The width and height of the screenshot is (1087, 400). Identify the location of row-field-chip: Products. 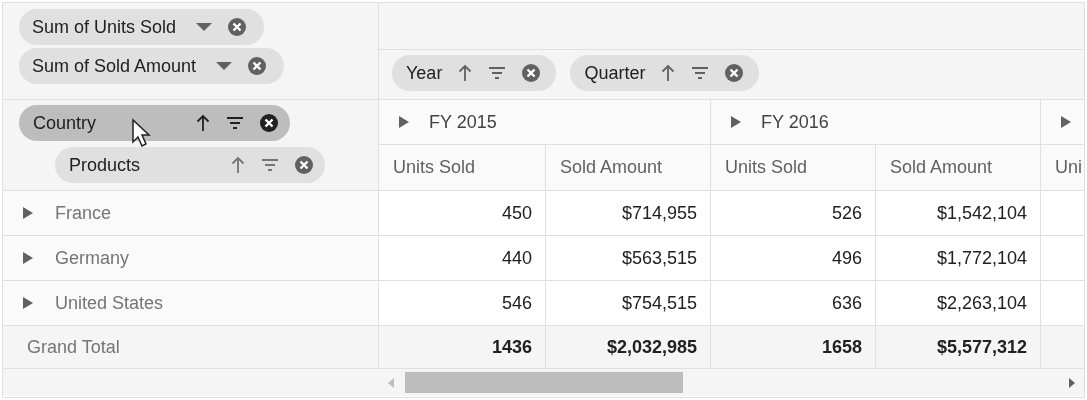
(190, 165).